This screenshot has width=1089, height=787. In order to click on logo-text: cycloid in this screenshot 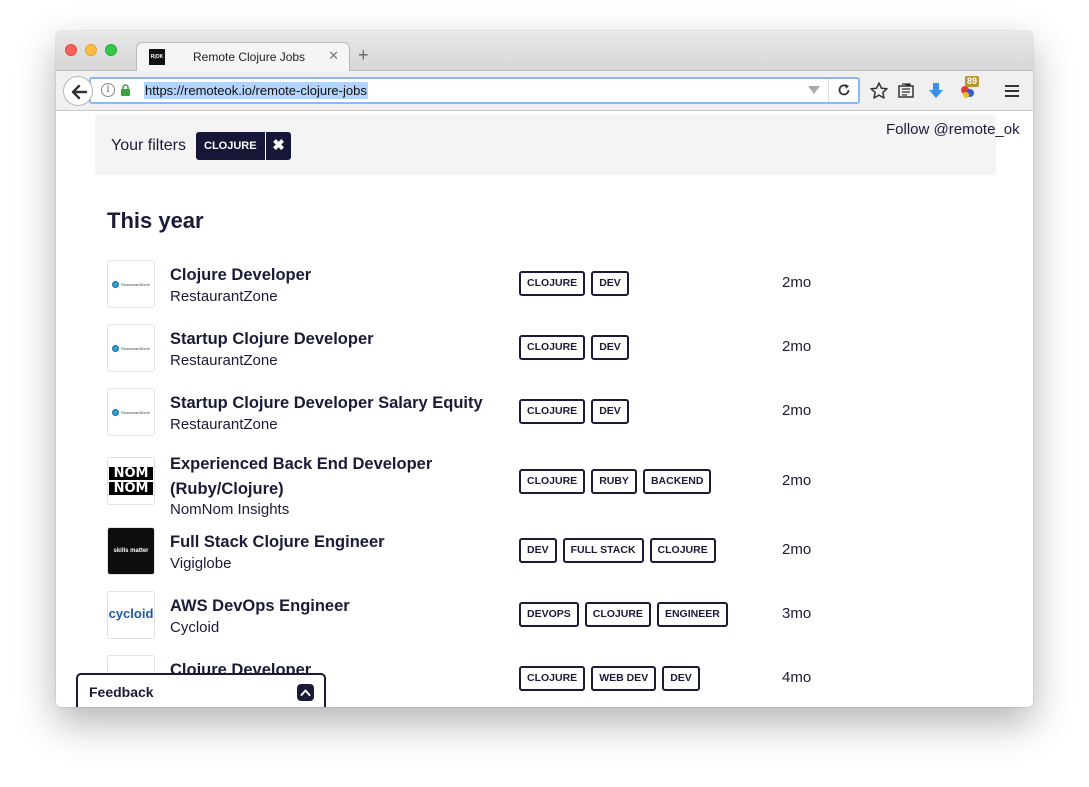, I will do `click(131, 613)`.